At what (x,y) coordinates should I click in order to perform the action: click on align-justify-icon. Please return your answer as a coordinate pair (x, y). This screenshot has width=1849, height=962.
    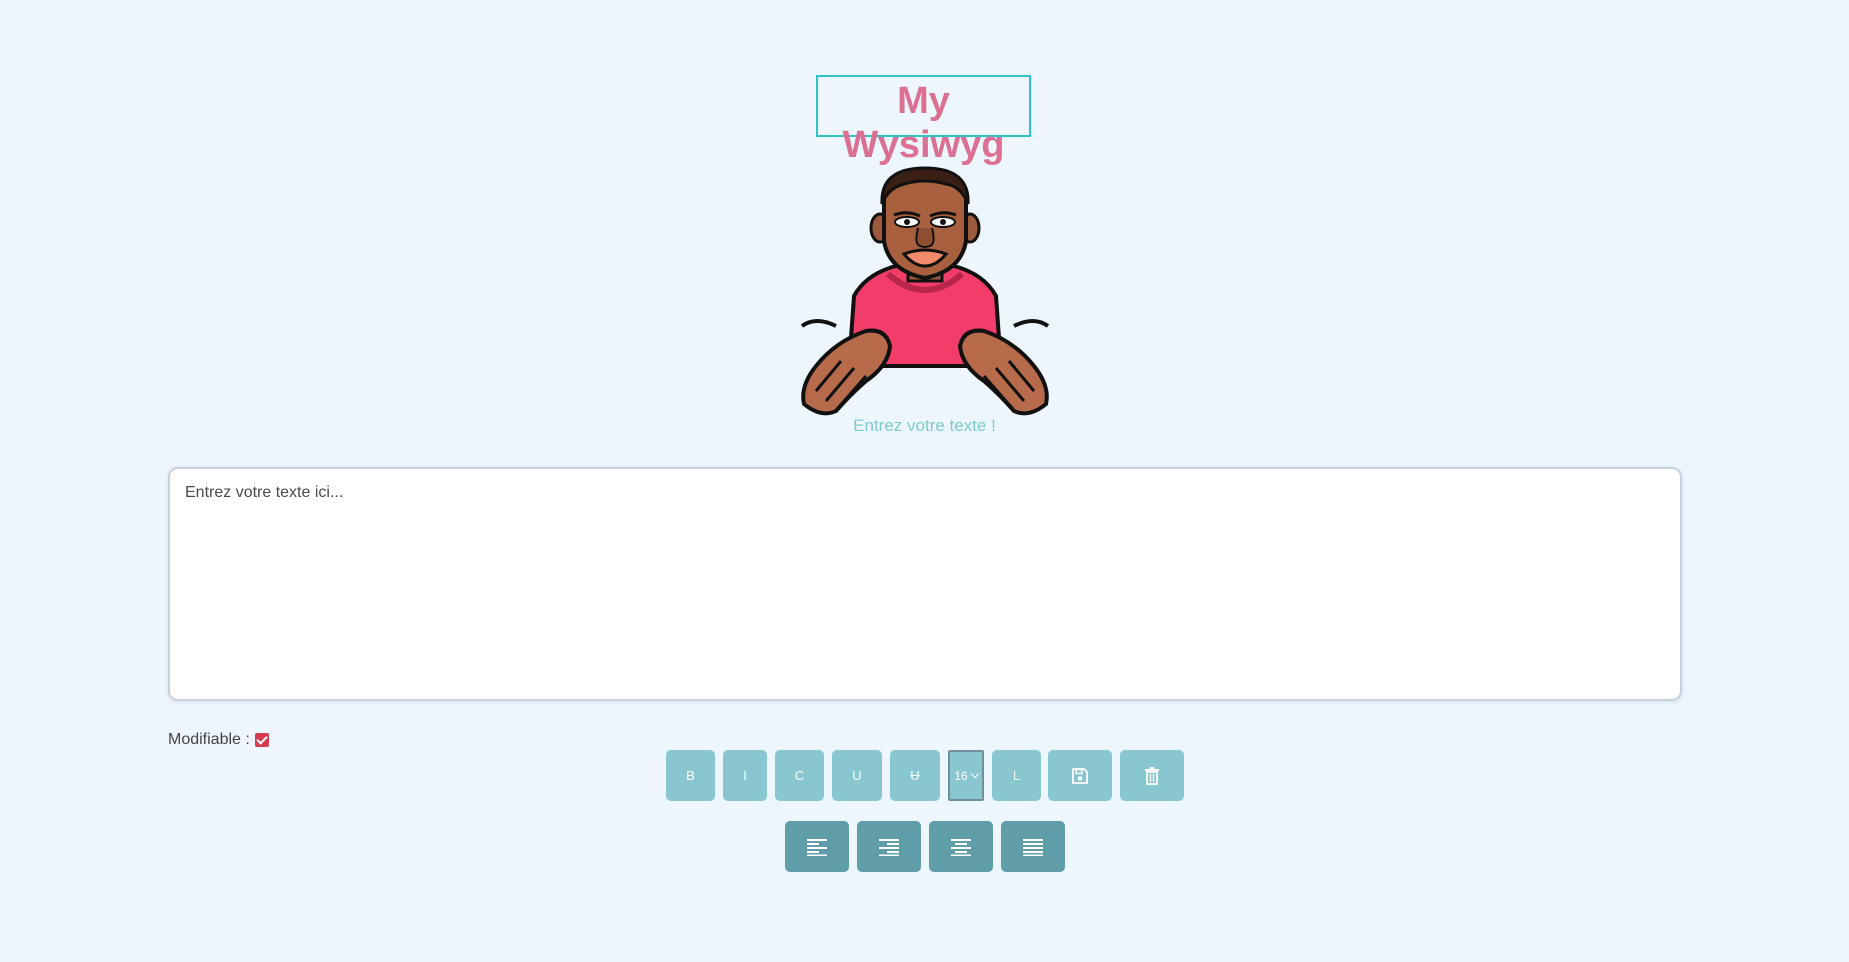
    Looking at the image, I should click on (1033, 847).